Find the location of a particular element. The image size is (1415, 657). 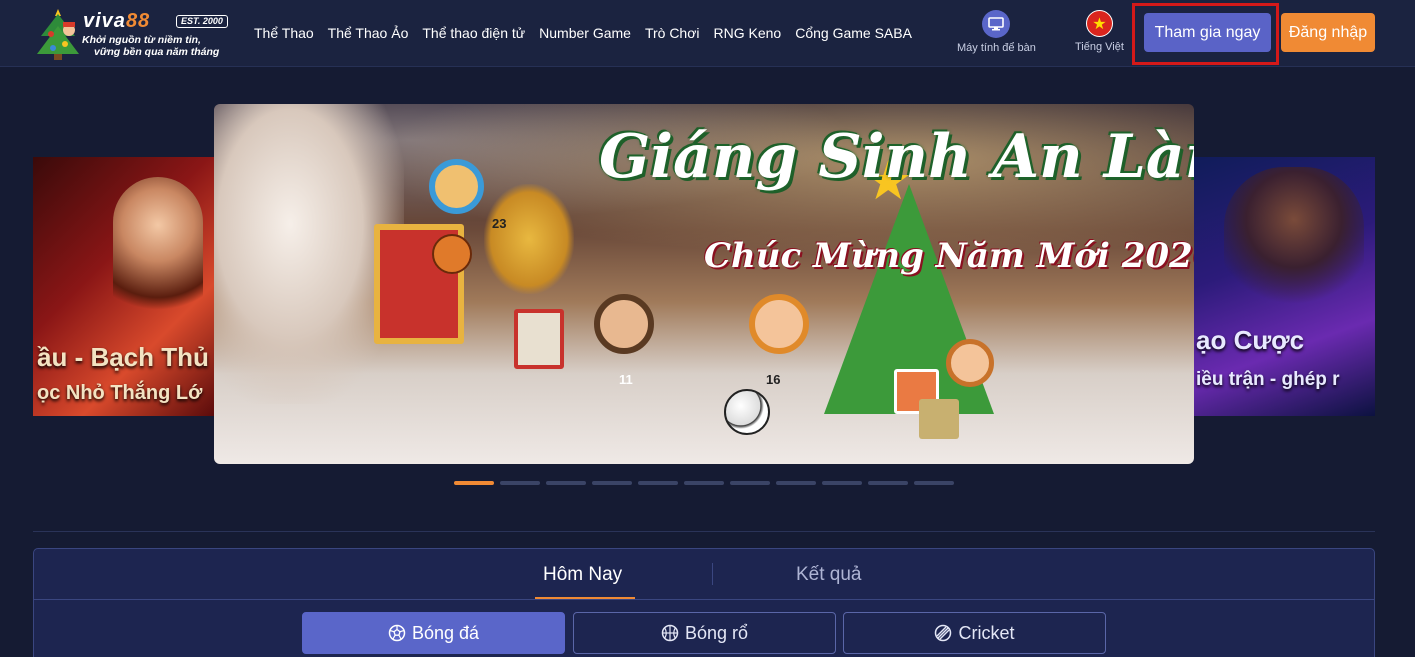

tab-today: Hôm Nay is located at coordinates (582, 575).